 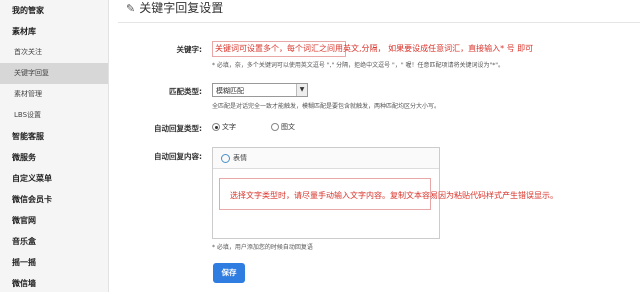 I want to click on pencil-icon: ✎, so click(x=131, y=8).